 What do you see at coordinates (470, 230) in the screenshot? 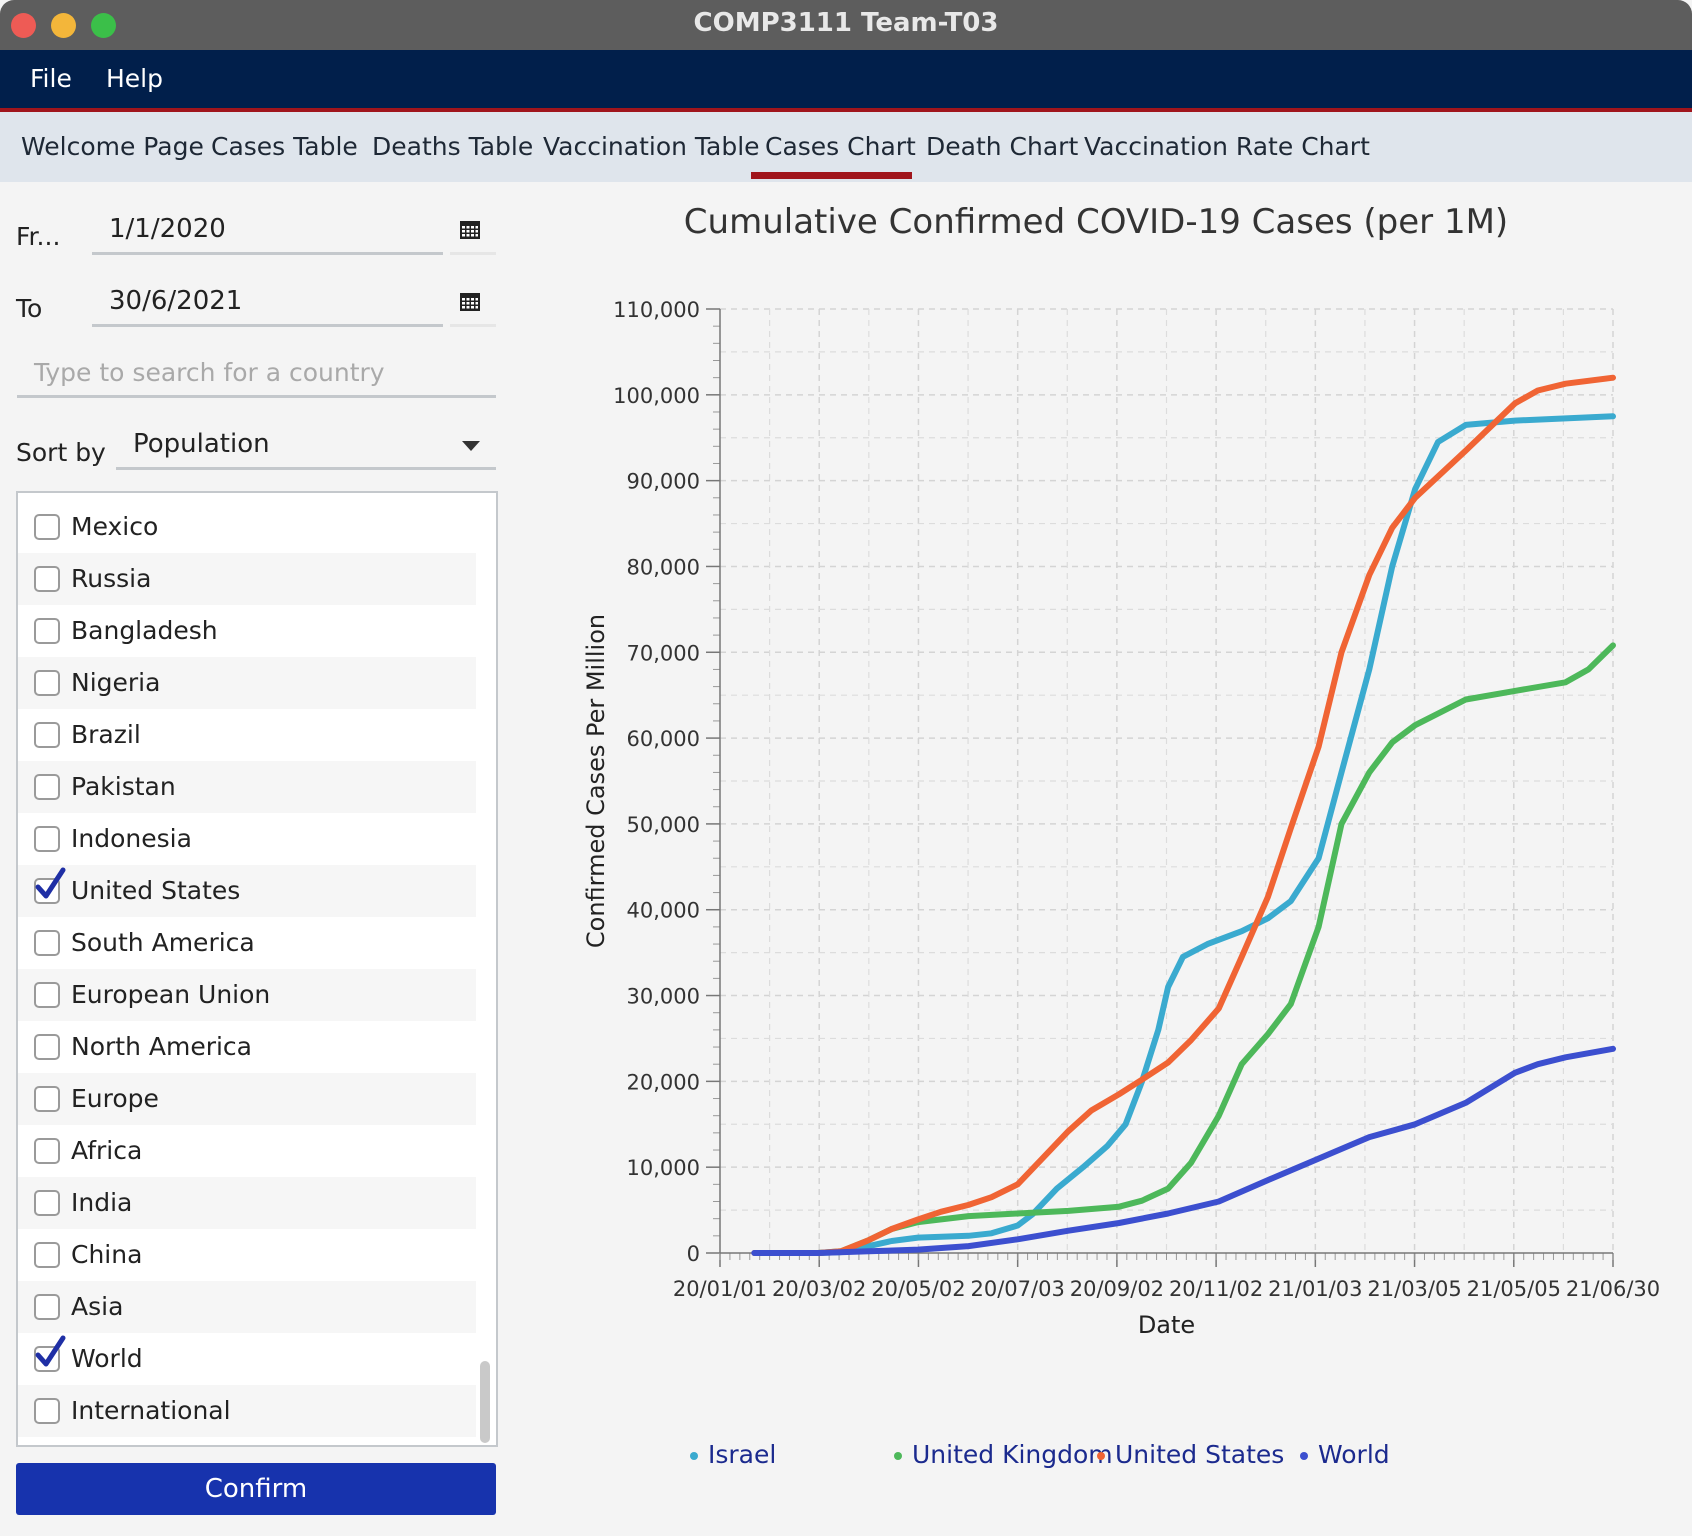
I see `calendar-icon` at bounding box center [470, 230].